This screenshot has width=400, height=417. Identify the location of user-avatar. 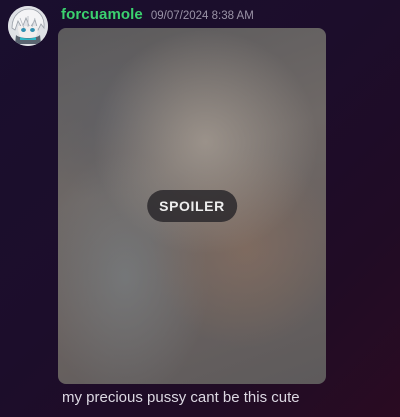
(28, 26).